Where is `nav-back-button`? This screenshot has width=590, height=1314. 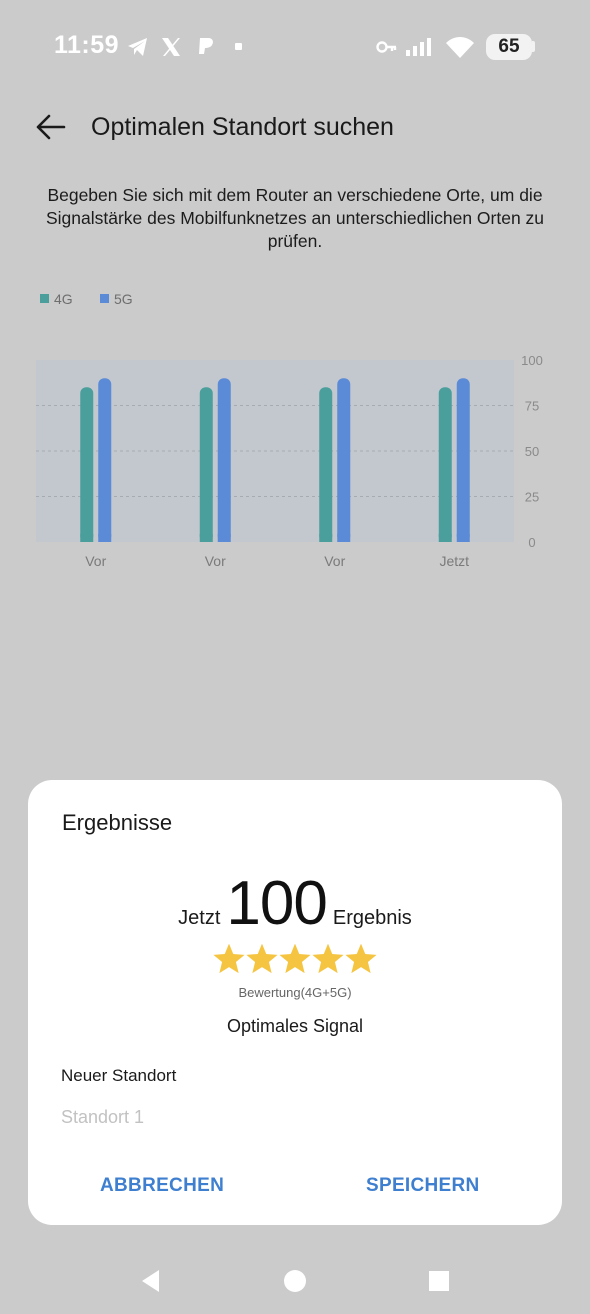 nav-back-button is located at coordinates (151, 1281).